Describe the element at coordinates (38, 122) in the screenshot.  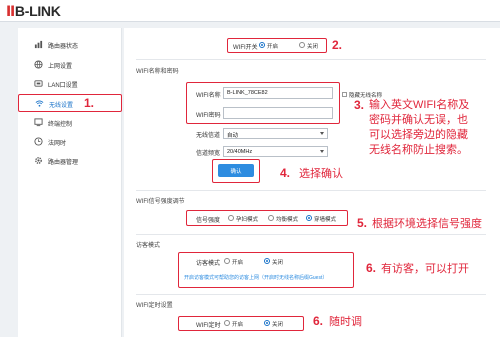
I see `terminal-icon` at that location.